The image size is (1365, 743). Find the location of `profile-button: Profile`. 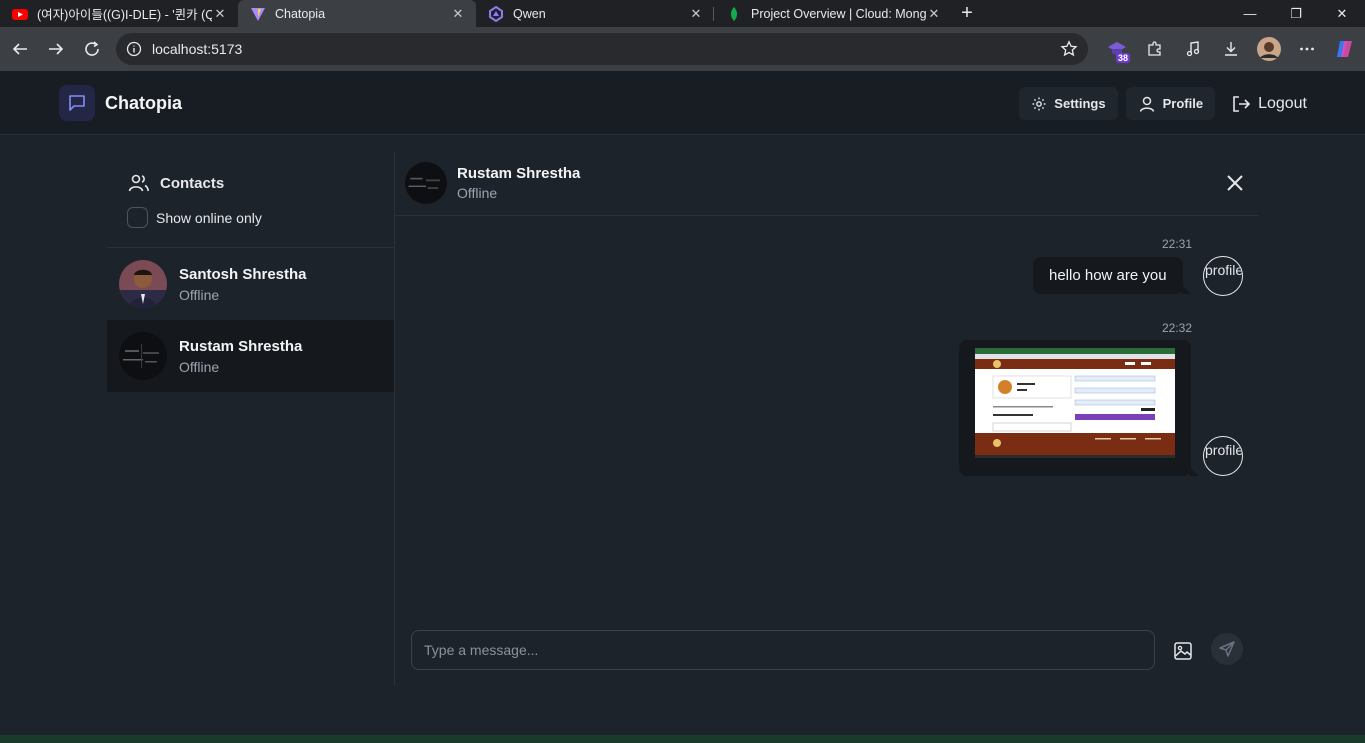

profile-button: Profile is located at coordinates (1170, 103).